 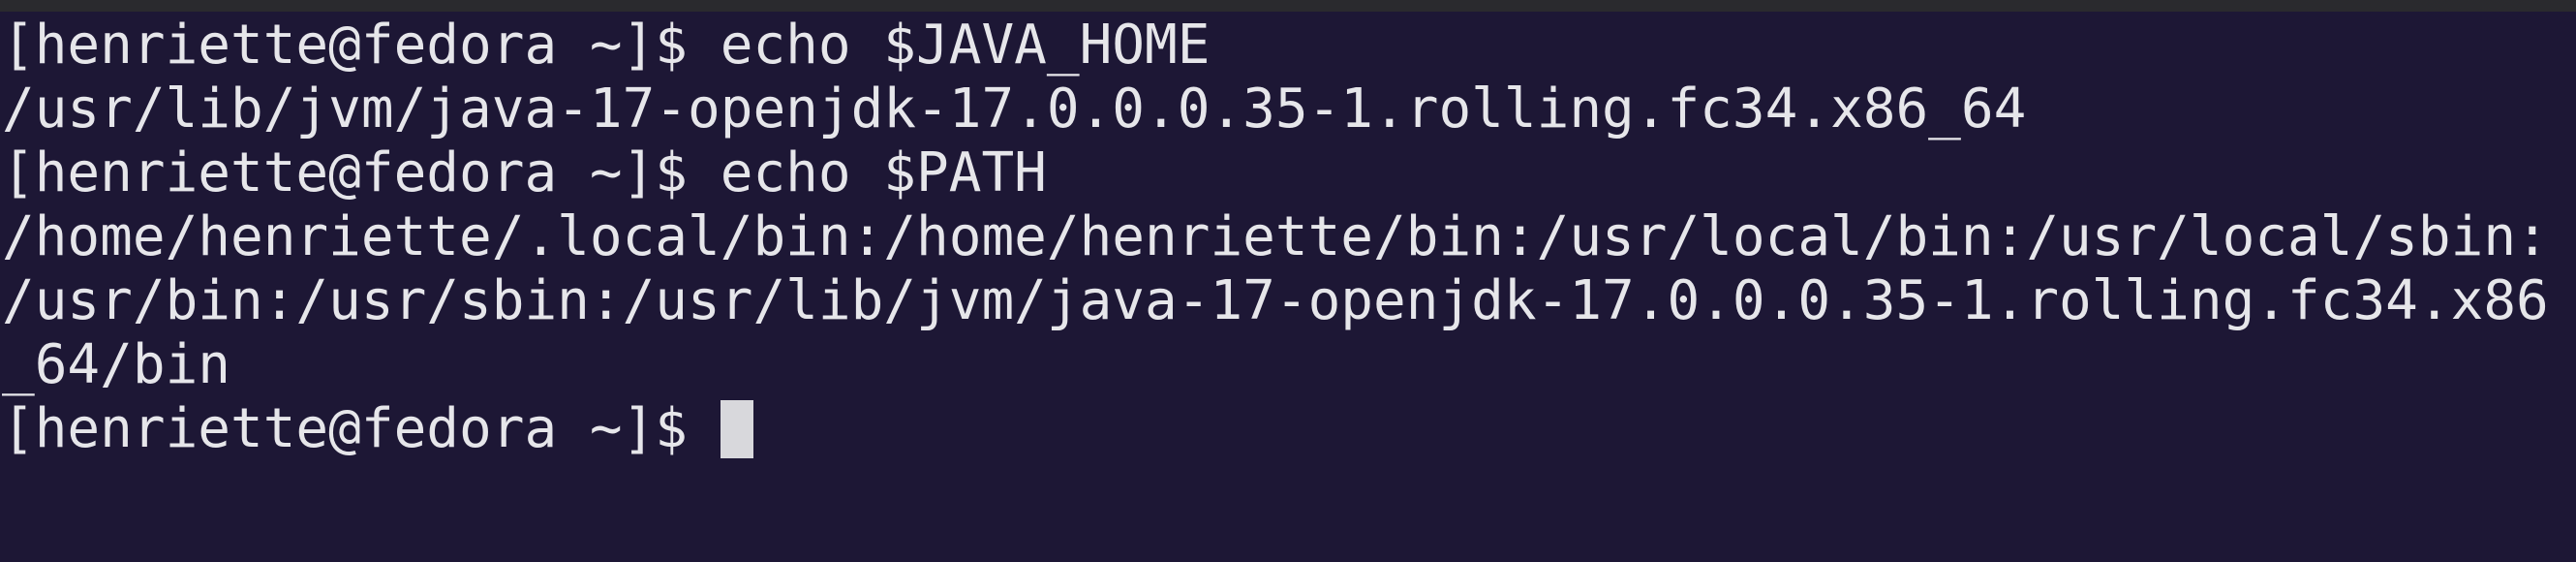 I want to click on shell-prompt: [henriette@fedora ~]$, so click(x=361, y=428).